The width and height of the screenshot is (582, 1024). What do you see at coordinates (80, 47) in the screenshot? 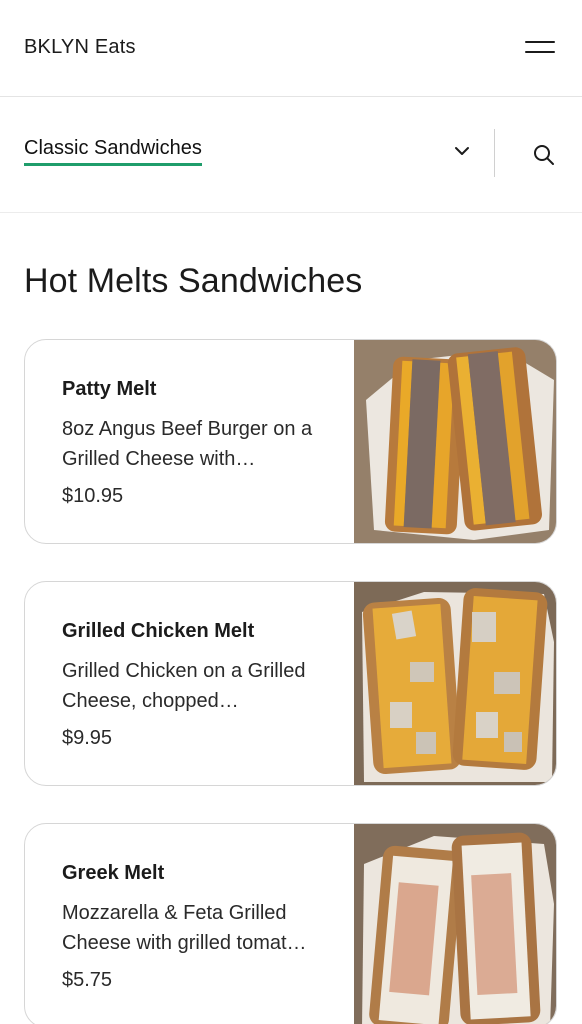
I see `brand-title: BKLYN Eats` at bounding box center [80, 47].